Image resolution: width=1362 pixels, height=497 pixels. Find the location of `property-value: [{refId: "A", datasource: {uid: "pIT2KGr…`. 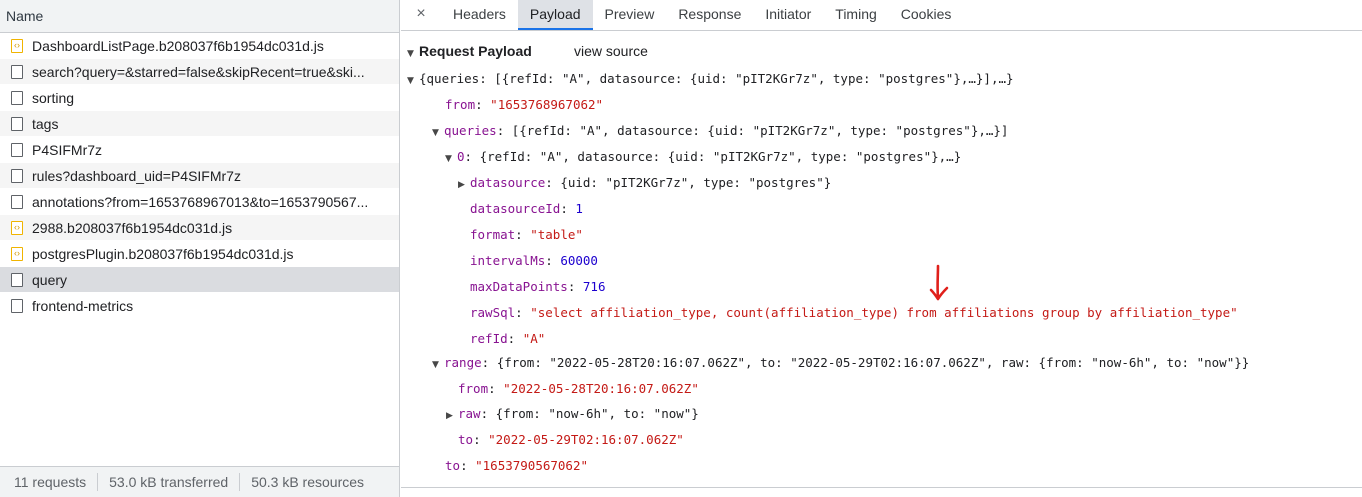

property-value: [{refId: "A", datasource: {uid: "pIT2KGr… is located at coordinates (760, 130).